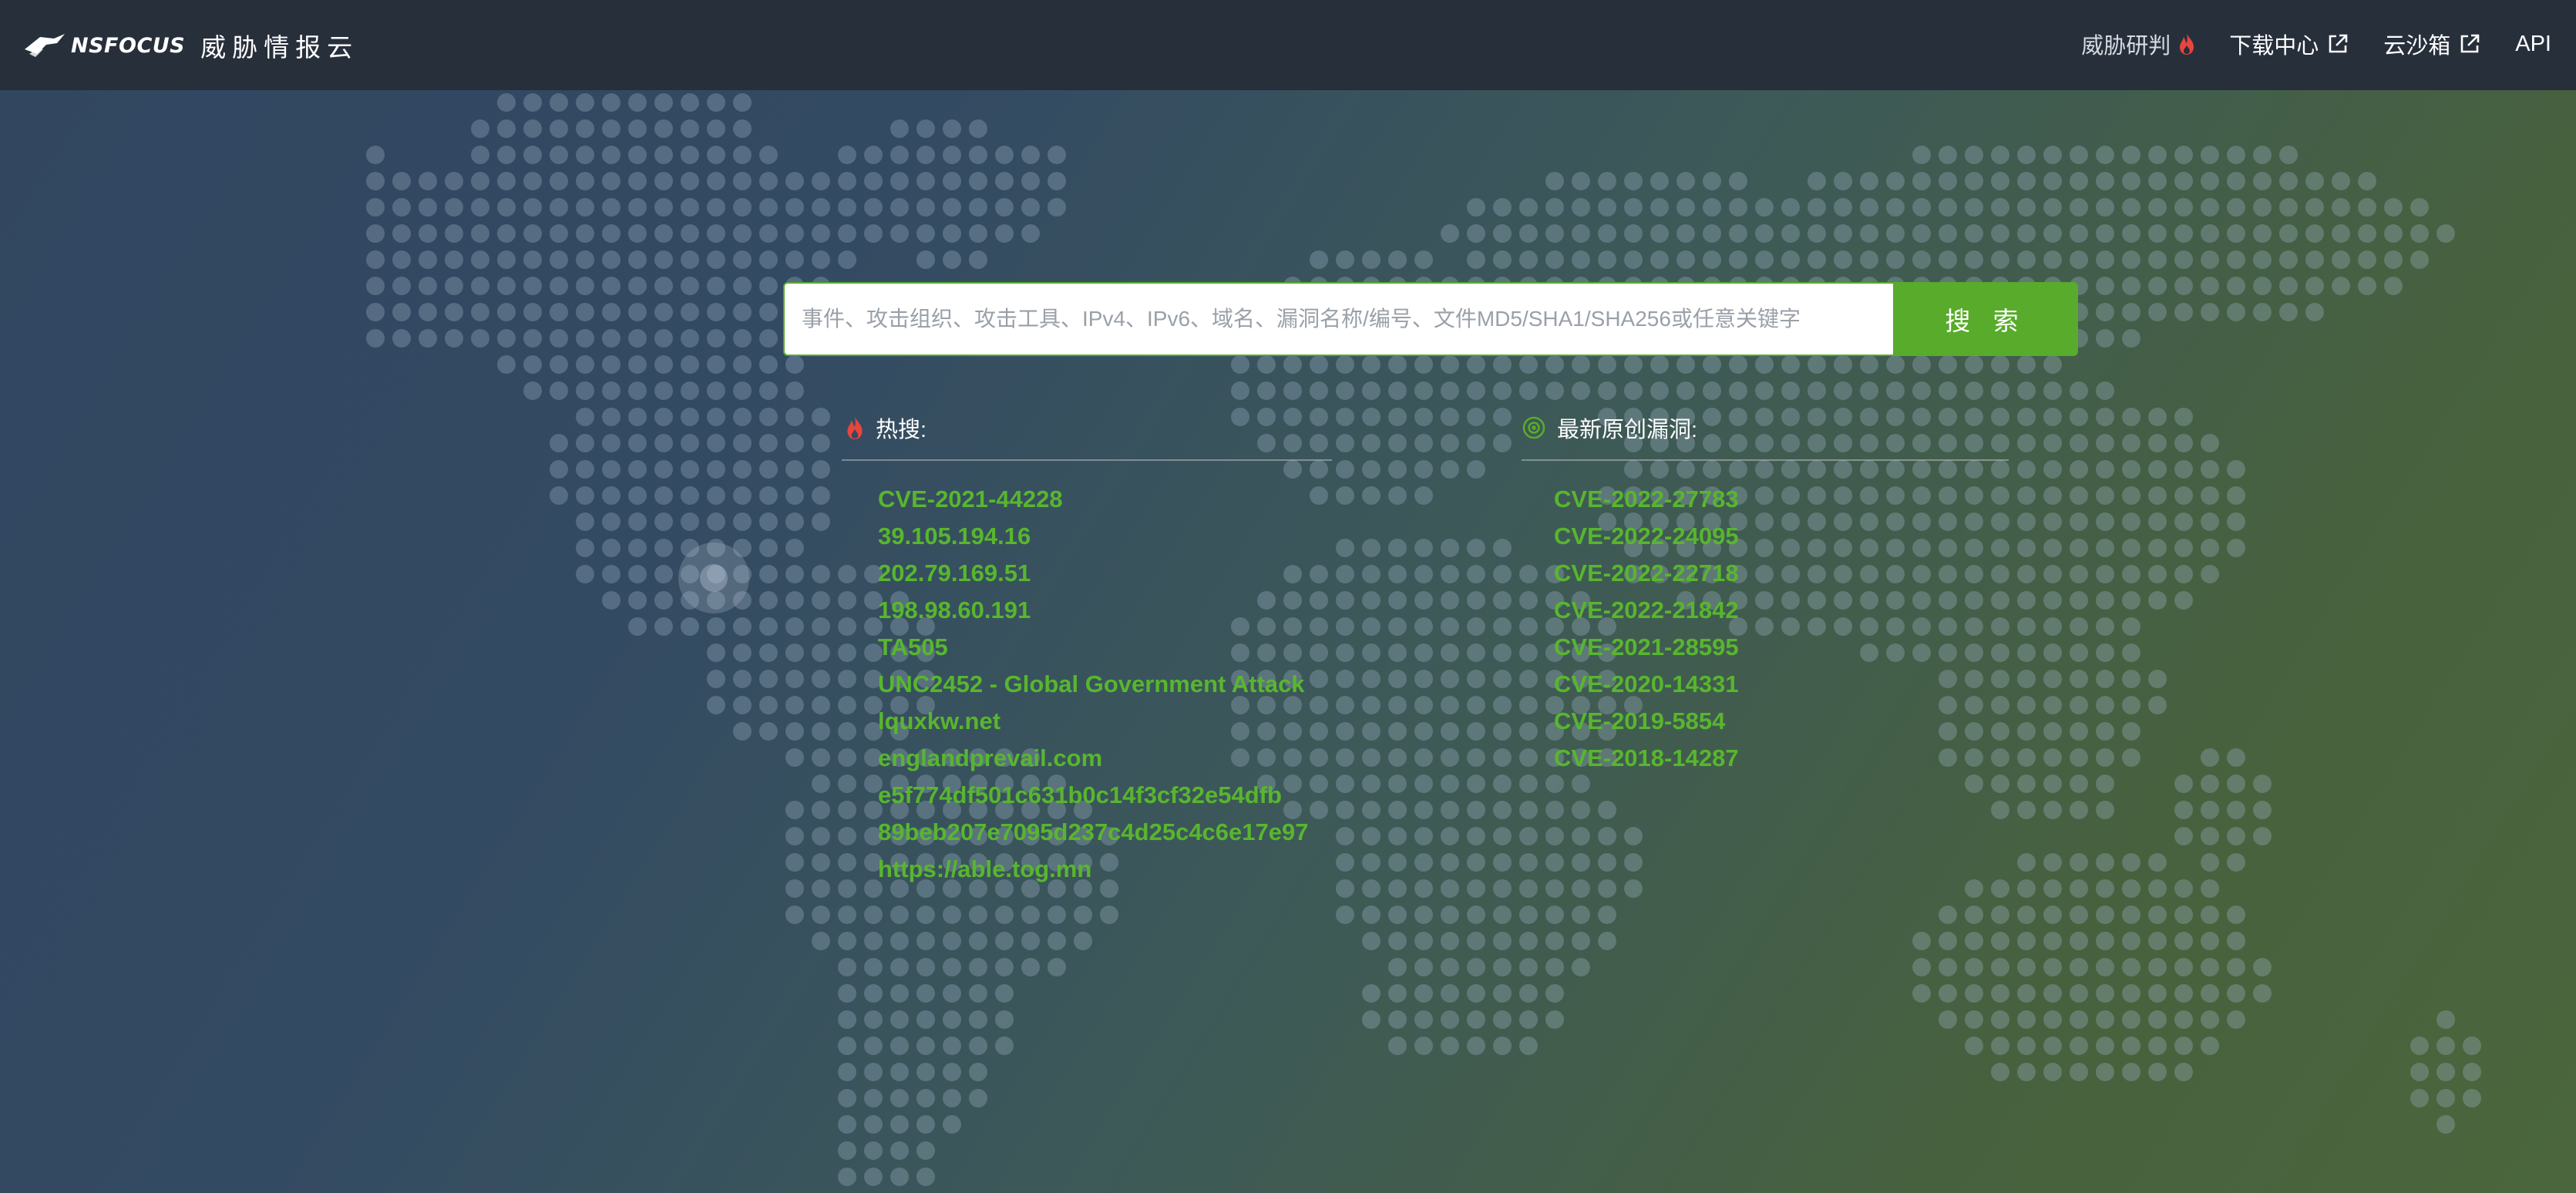  Describe the element at coordinates (1105, 721) in the screenshot. I see `hot-search-item: lquxkw.net` at that location.